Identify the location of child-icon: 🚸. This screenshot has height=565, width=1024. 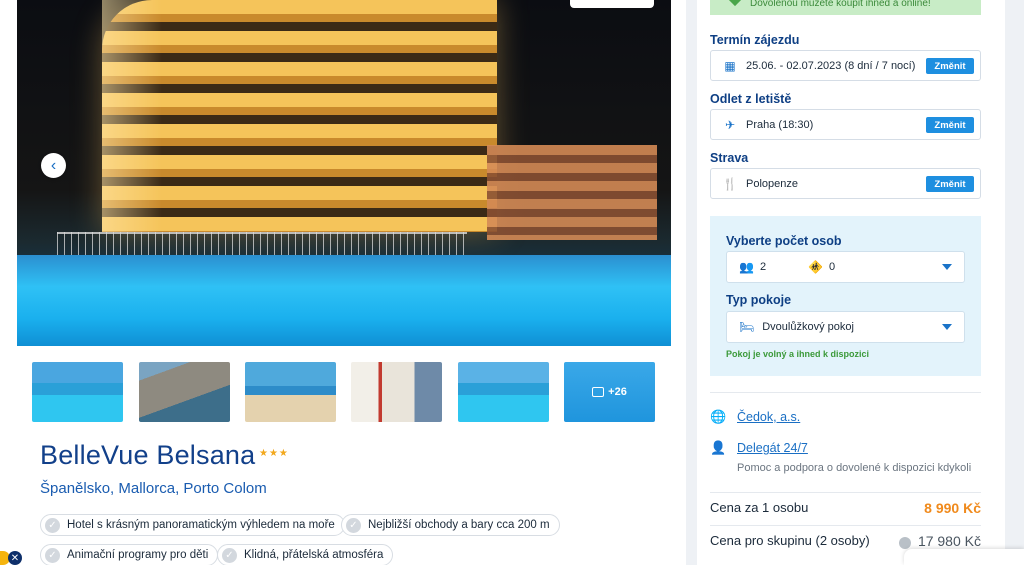
(816, 267).